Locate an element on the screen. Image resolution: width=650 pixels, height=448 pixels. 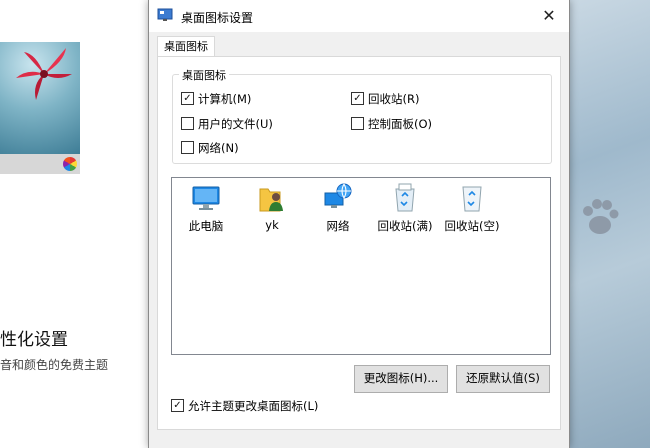
icon-label: yk is located at coordinates (272, 225).